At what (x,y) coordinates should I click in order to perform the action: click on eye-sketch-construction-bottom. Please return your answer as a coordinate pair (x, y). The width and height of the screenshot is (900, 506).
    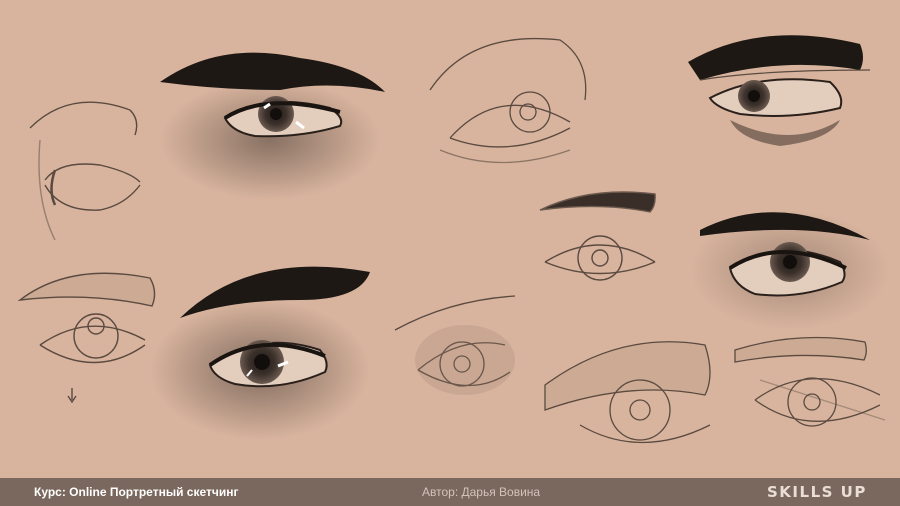
    Looking at the image, I should click on (627, 392).